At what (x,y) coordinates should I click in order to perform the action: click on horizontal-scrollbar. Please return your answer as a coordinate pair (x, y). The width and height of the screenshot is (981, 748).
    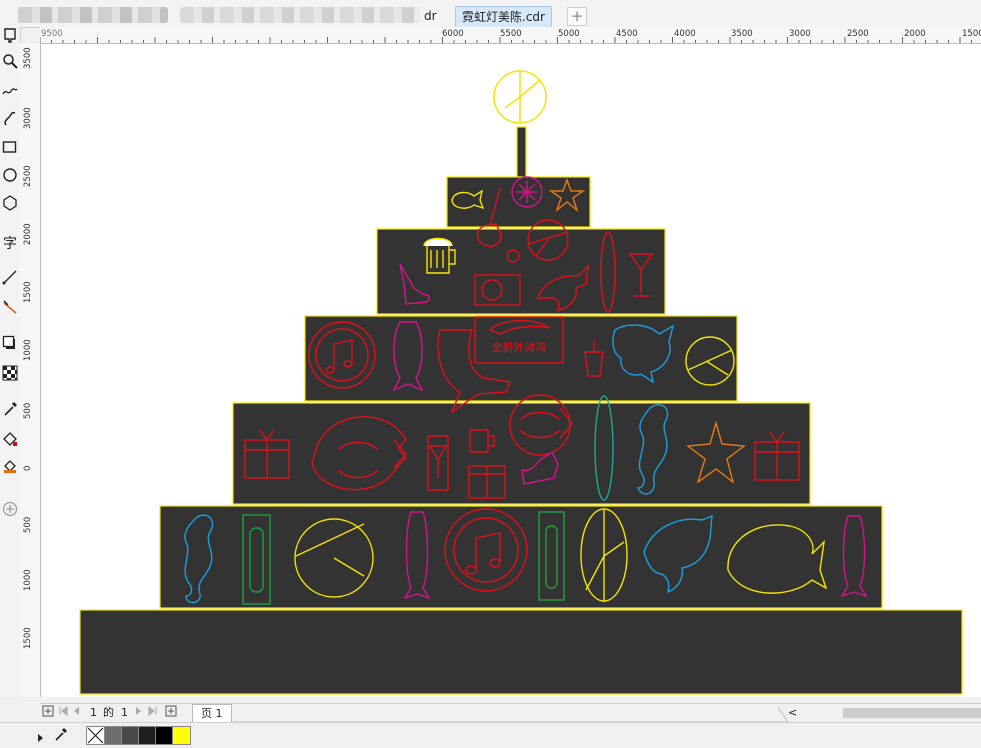
    Looking at the image, I should click on (912, 713).